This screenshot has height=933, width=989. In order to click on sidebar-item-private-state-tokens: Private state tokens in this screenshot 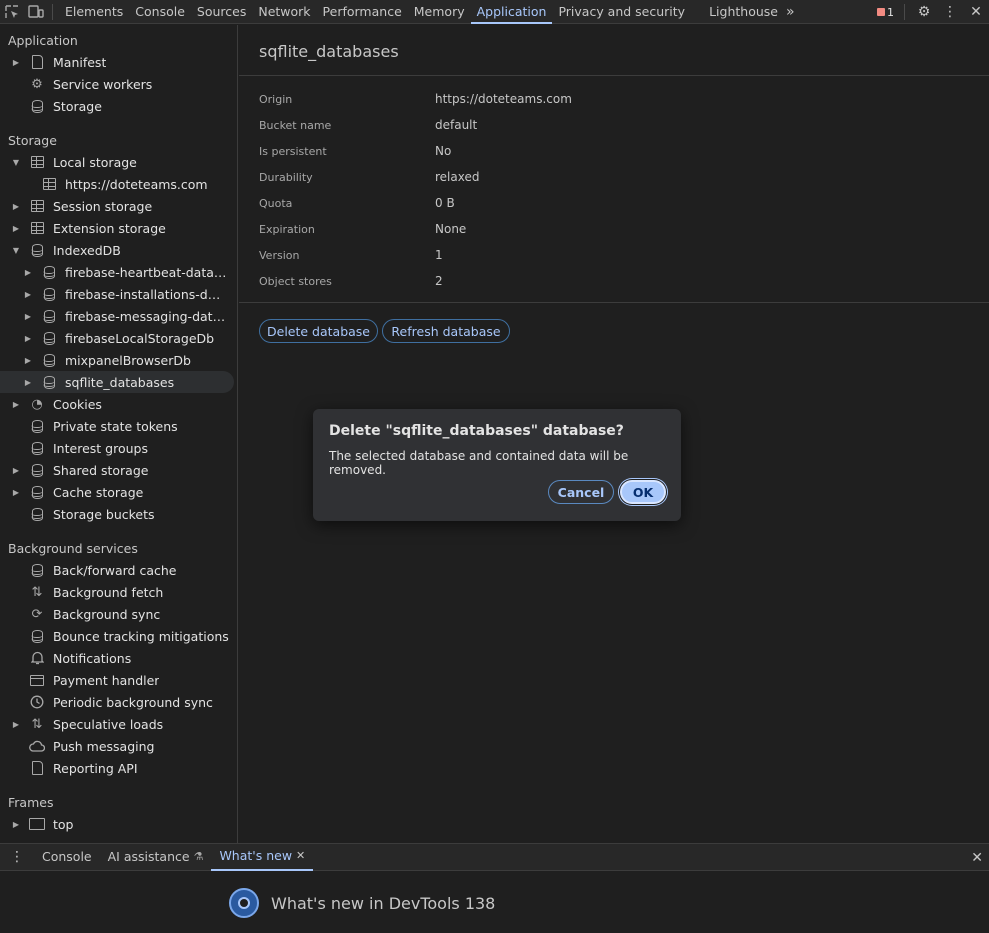, I will do `click(117, 426)`.